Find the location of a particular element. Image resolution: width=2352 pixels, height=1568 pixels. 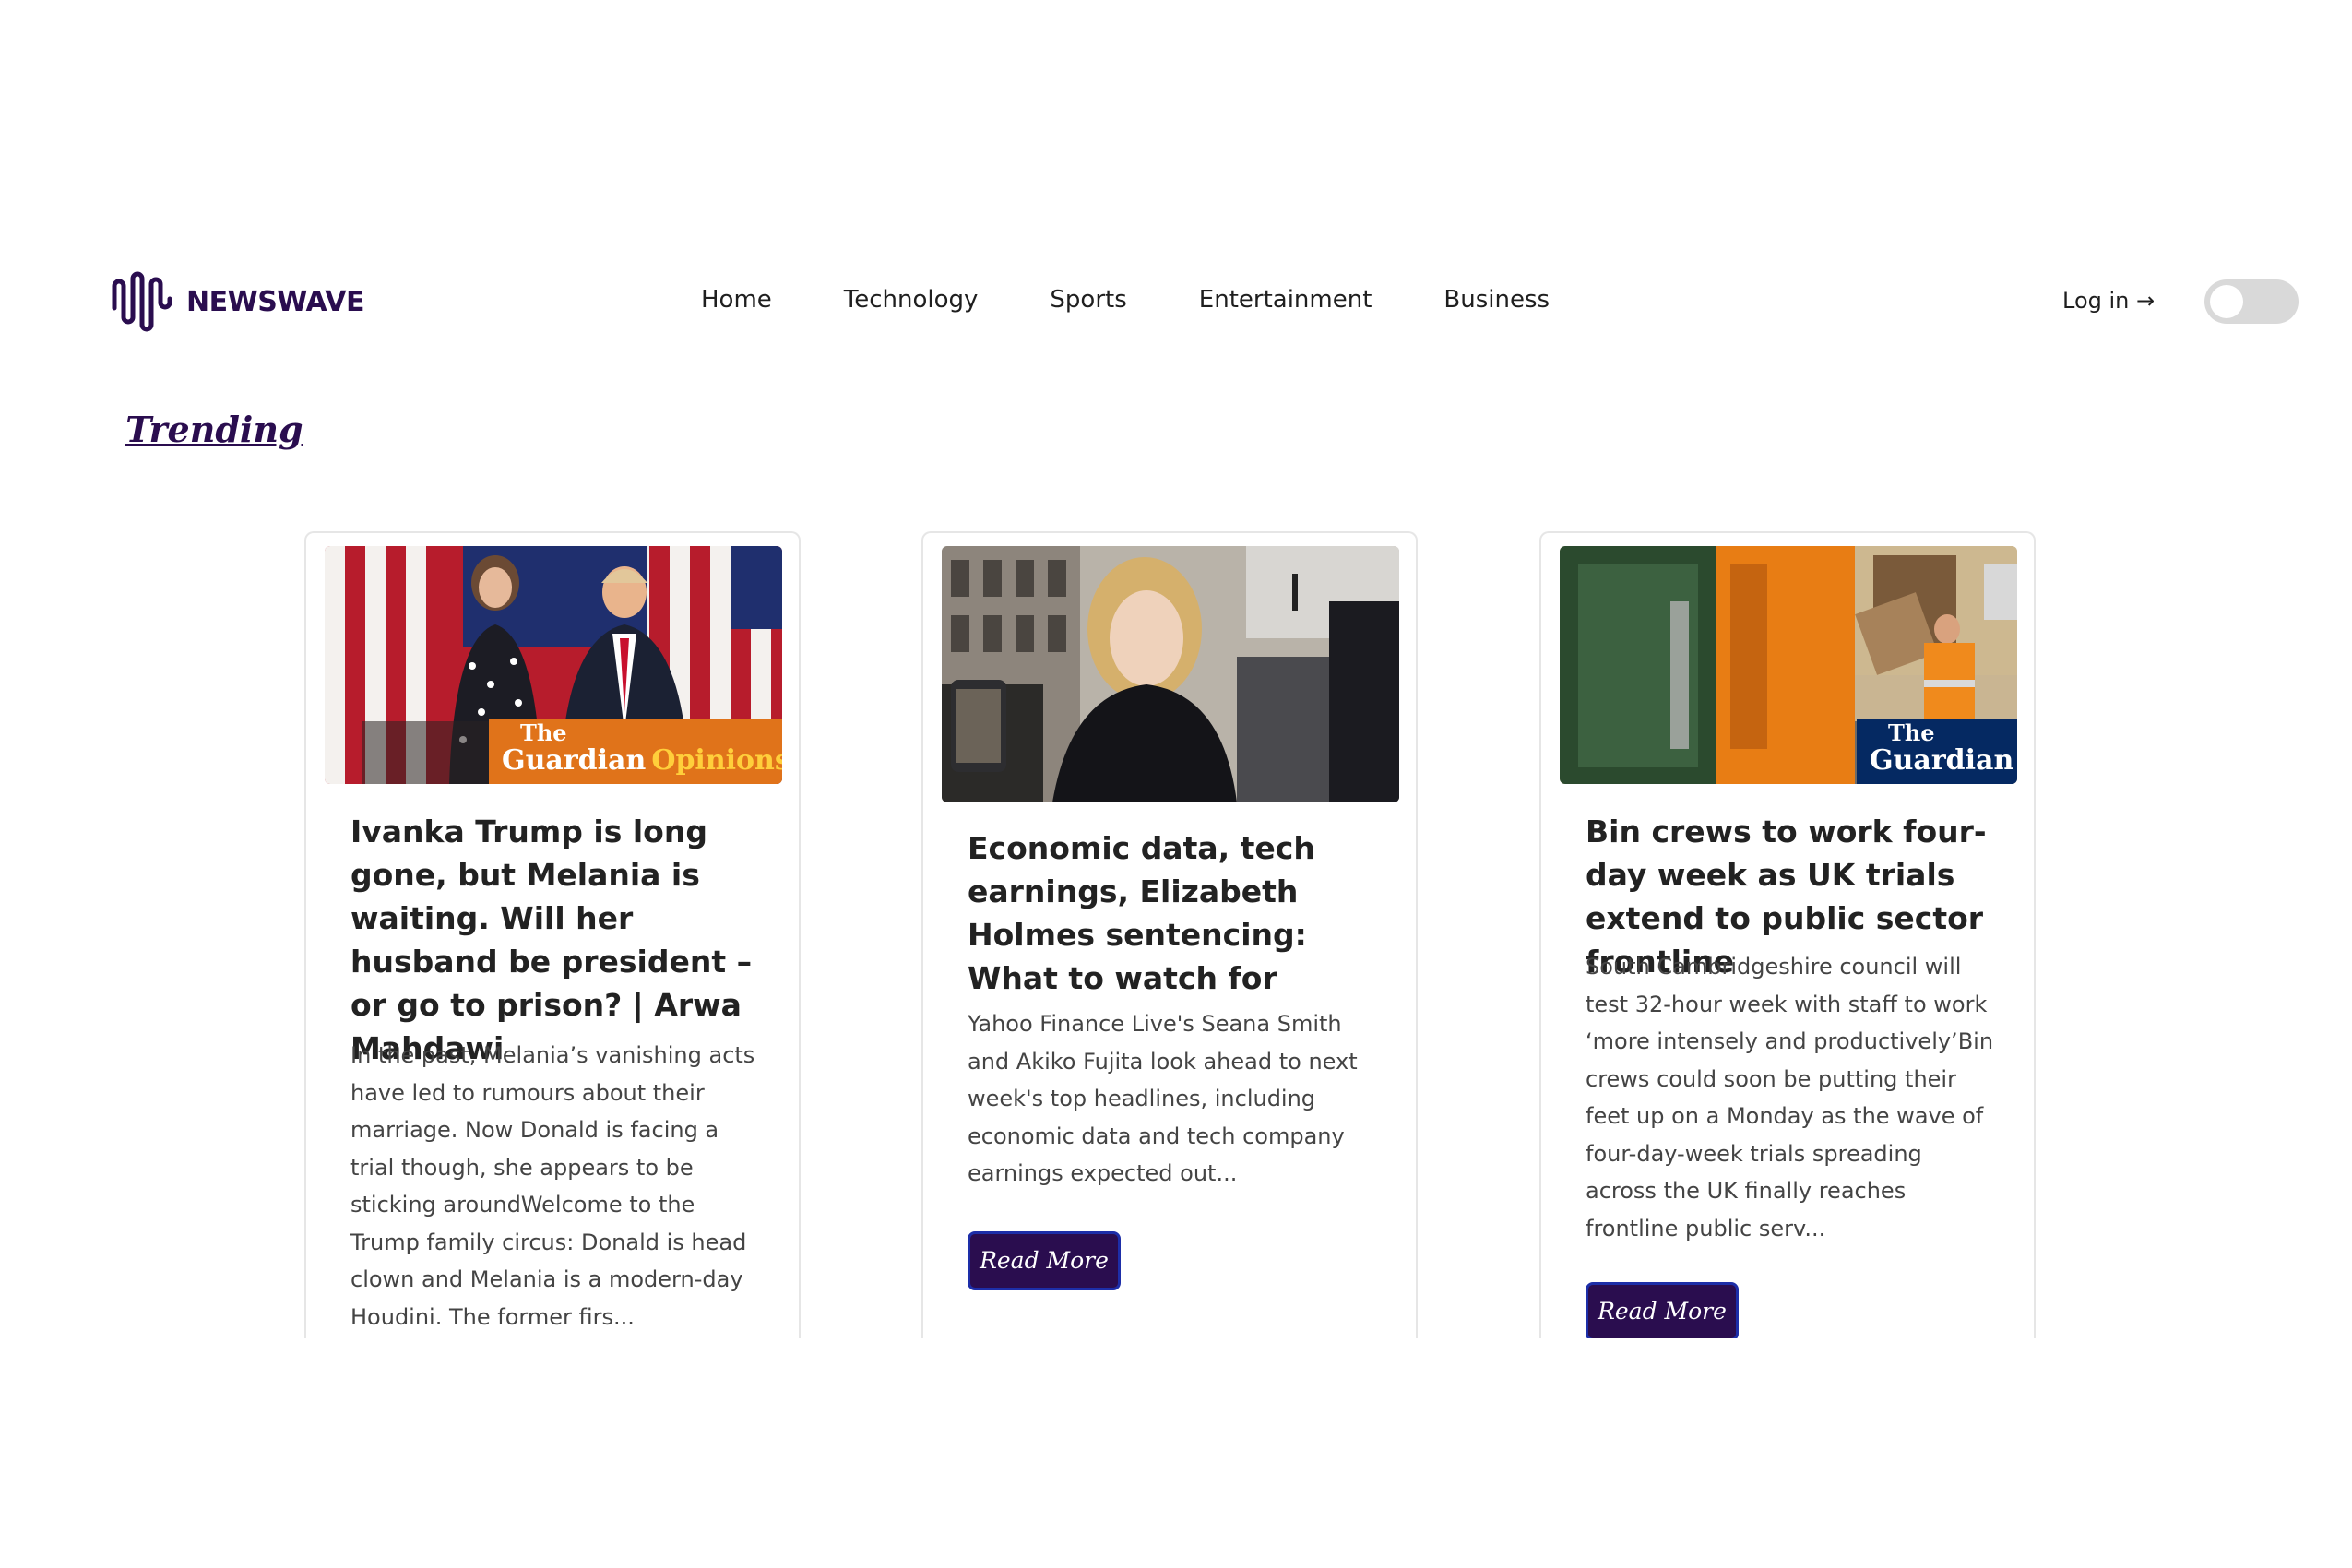

nav-item-technology: Technology is located at coordinates (911, 300).